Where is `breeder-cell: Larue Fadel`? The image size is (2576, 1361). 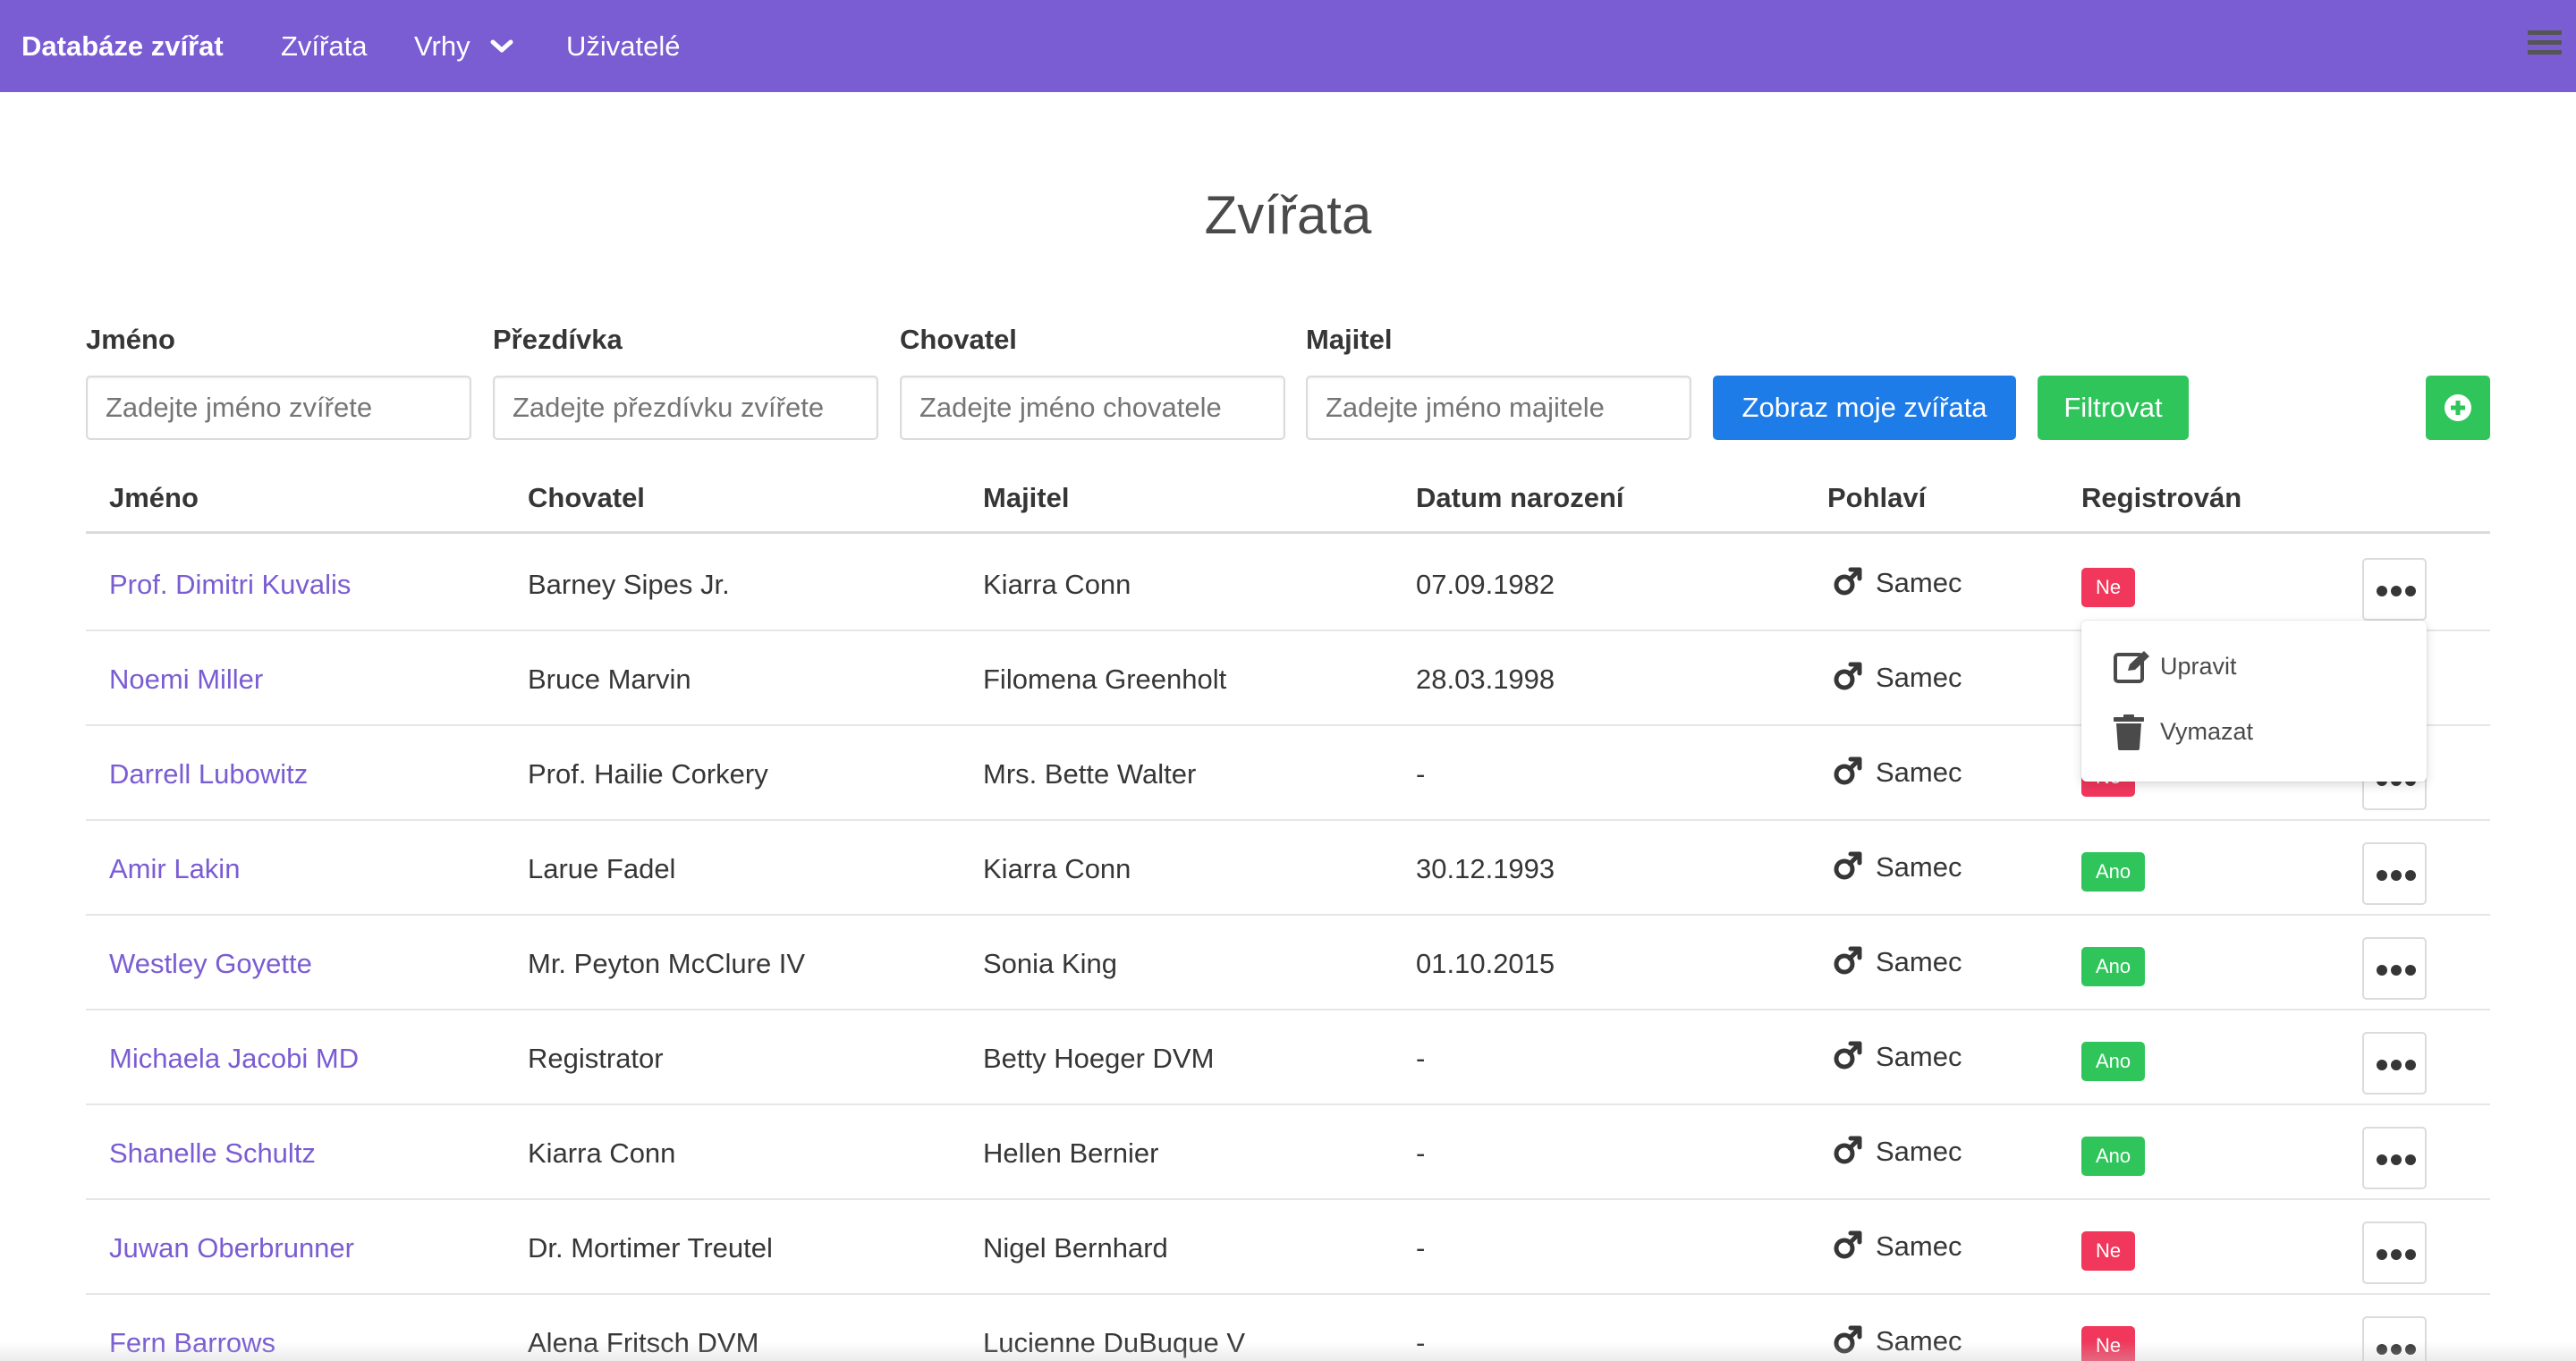
breeder-cell: Larue Fadel is located at coordinates (602, 868).